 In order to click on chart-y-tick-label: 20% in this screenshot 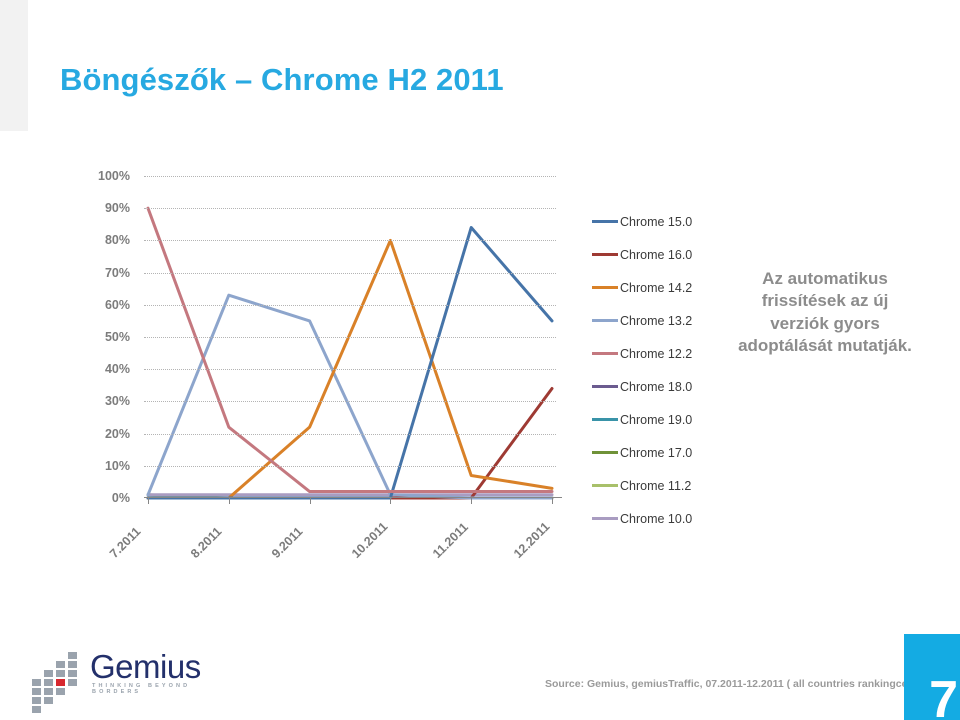, I will do `click(117, 433)`.